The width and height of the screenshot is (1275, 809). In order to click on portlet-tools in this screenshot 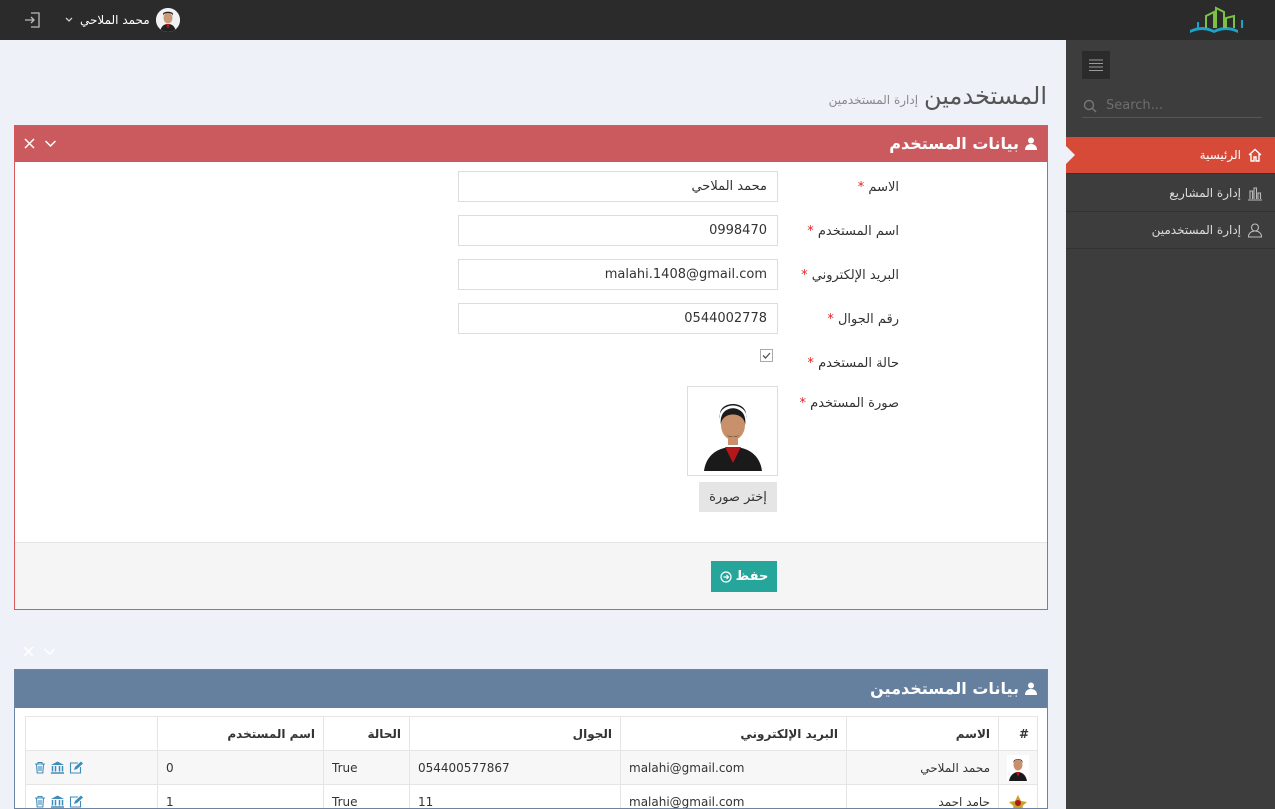, I will do `click(40, 143)`.